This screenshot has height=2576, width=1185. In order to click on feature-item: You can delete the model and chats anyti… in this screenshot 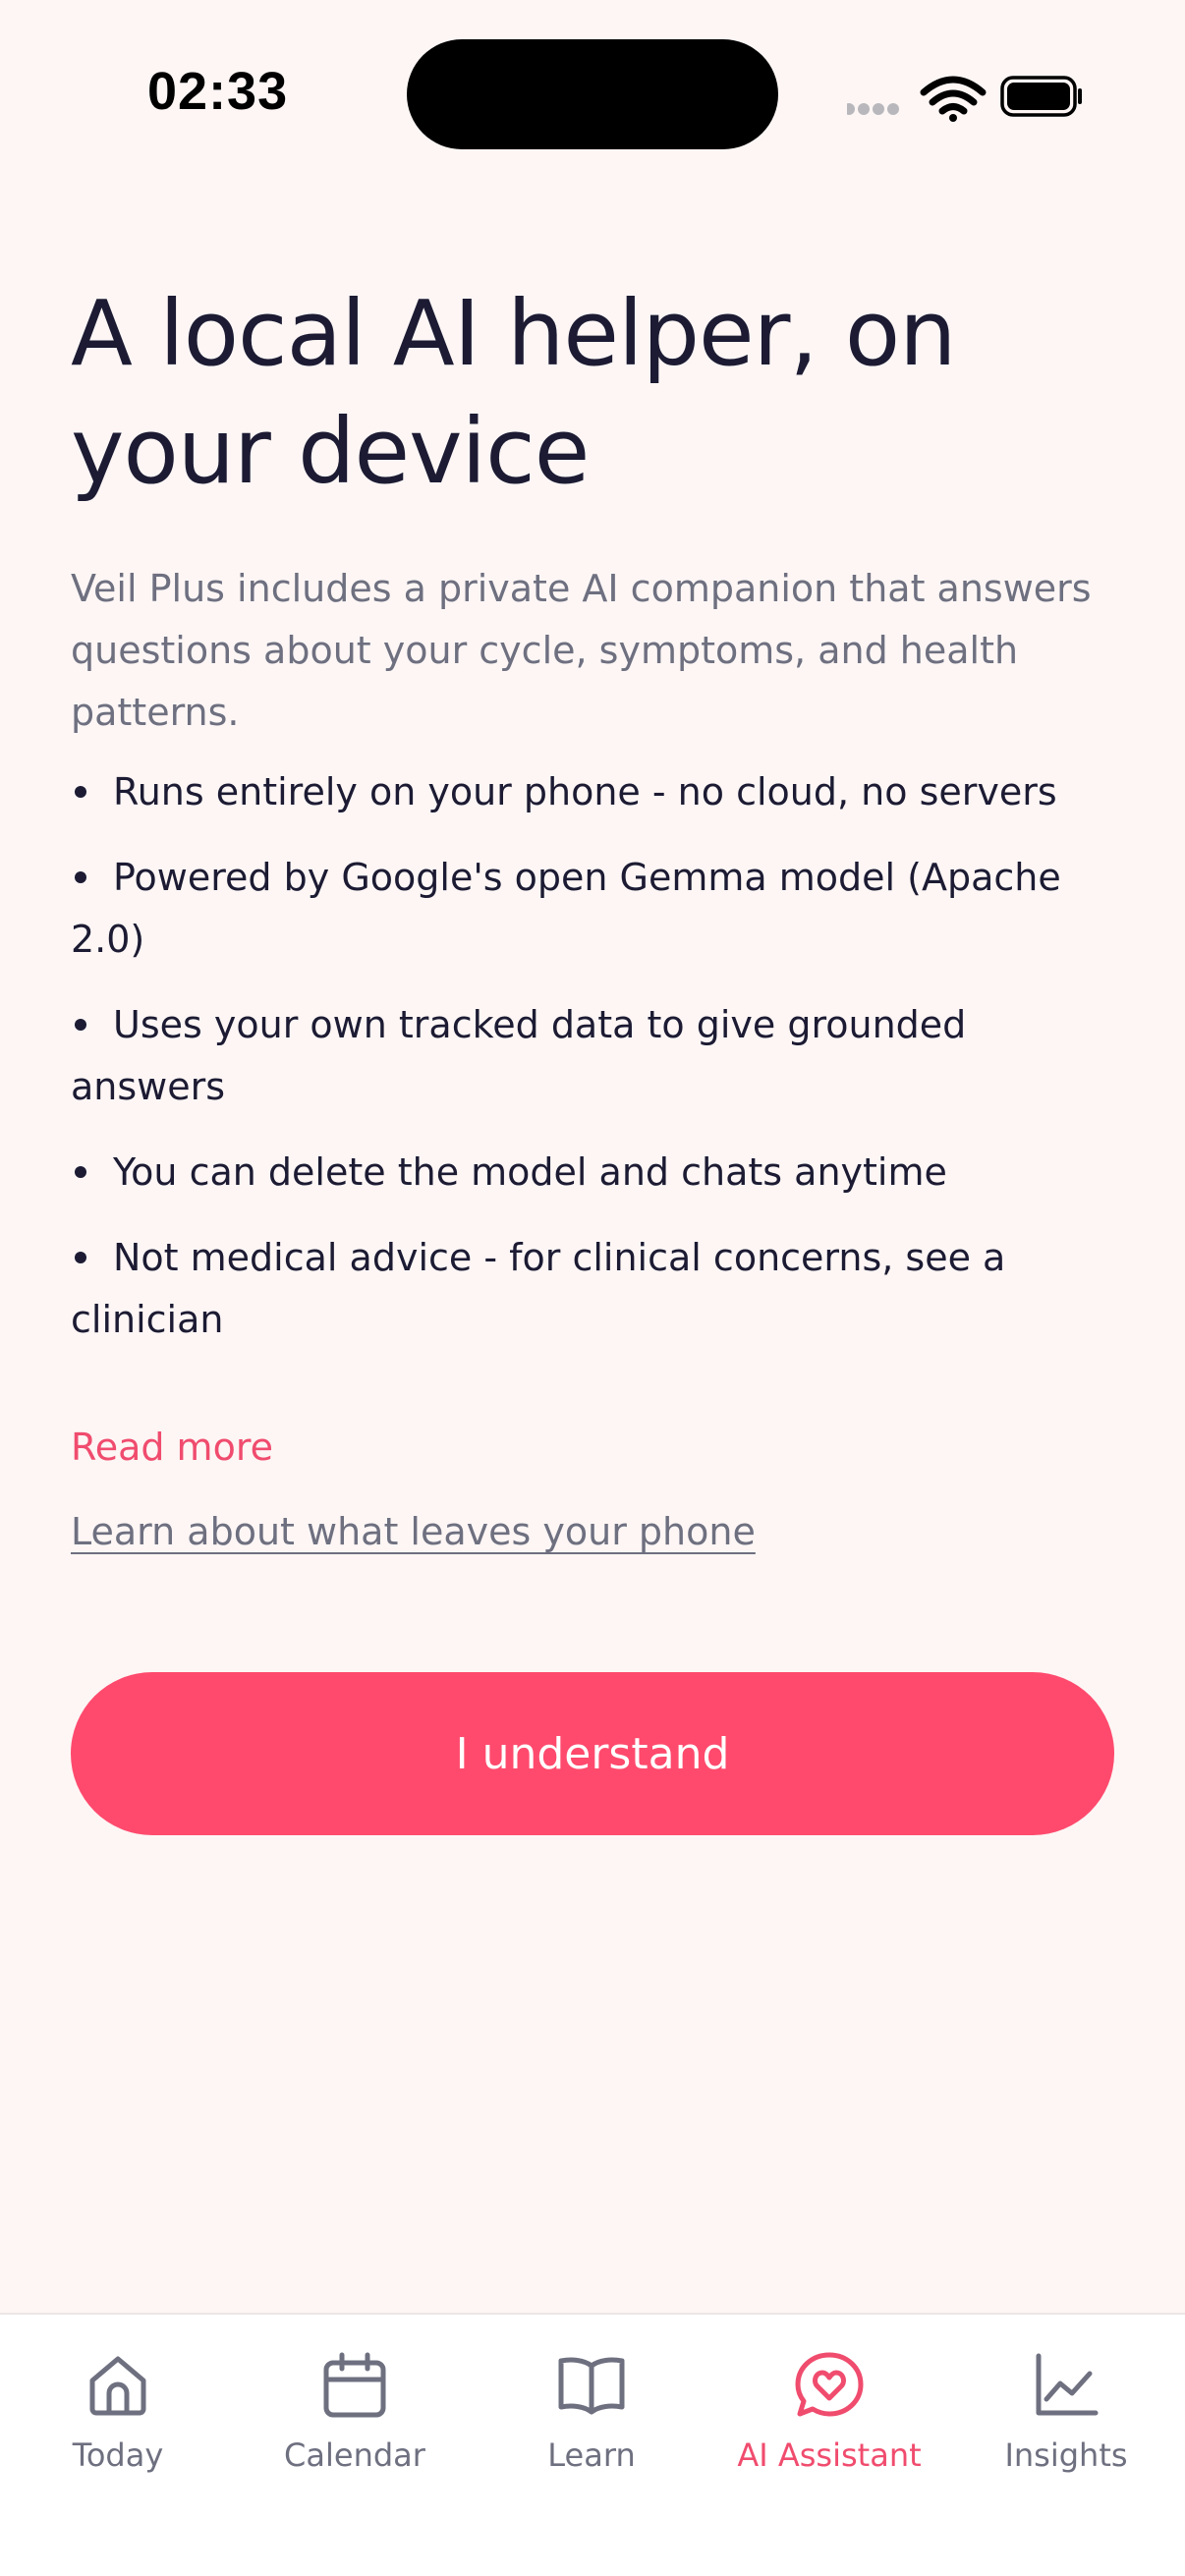, I will do `click(592, 1173)`.